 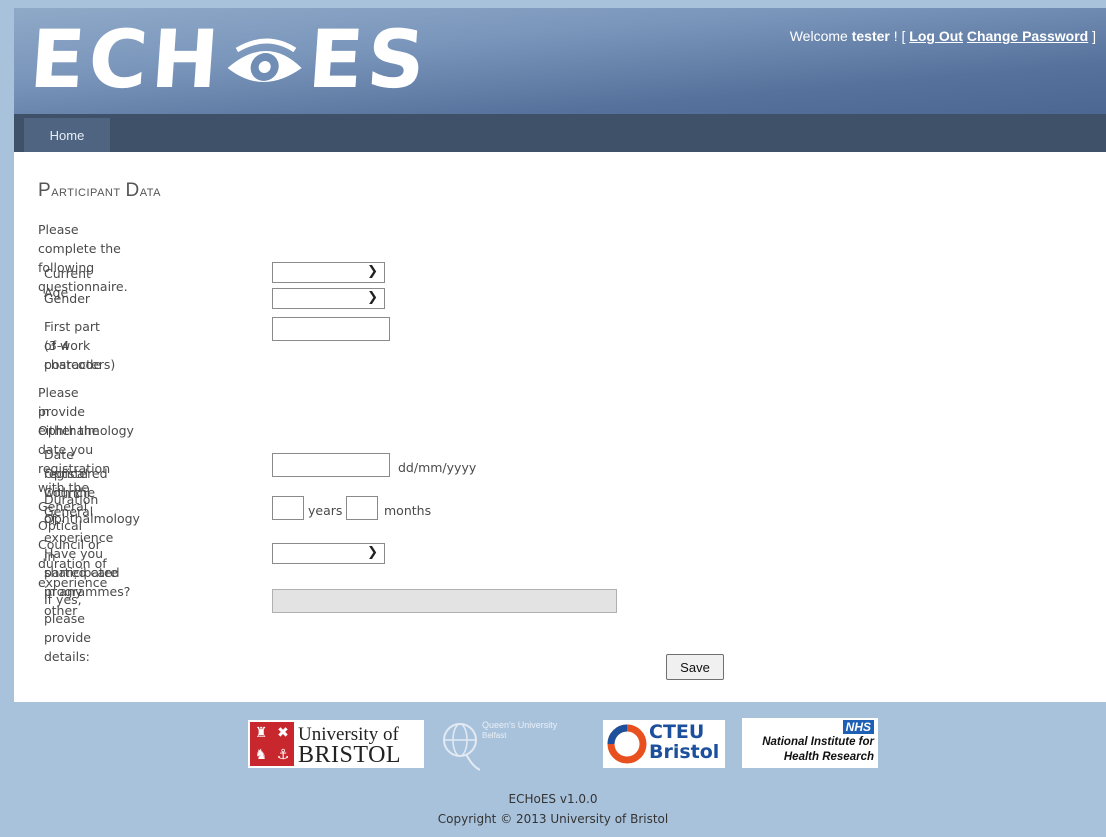 What do you see at coordinates (553, 799) in the screenshot?
I see `version-text: ECHoES v1.0.0` at bounding box center [553, 799].